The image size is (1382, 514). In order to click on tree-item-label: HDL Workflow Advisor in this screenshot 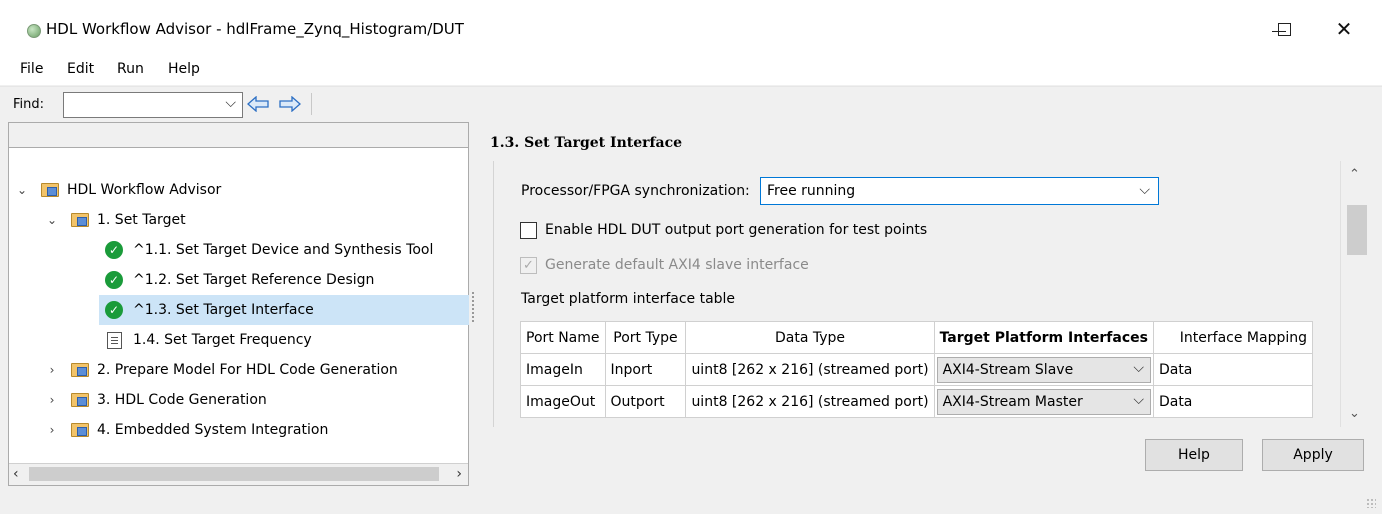, I will do `click(144, 190)`.